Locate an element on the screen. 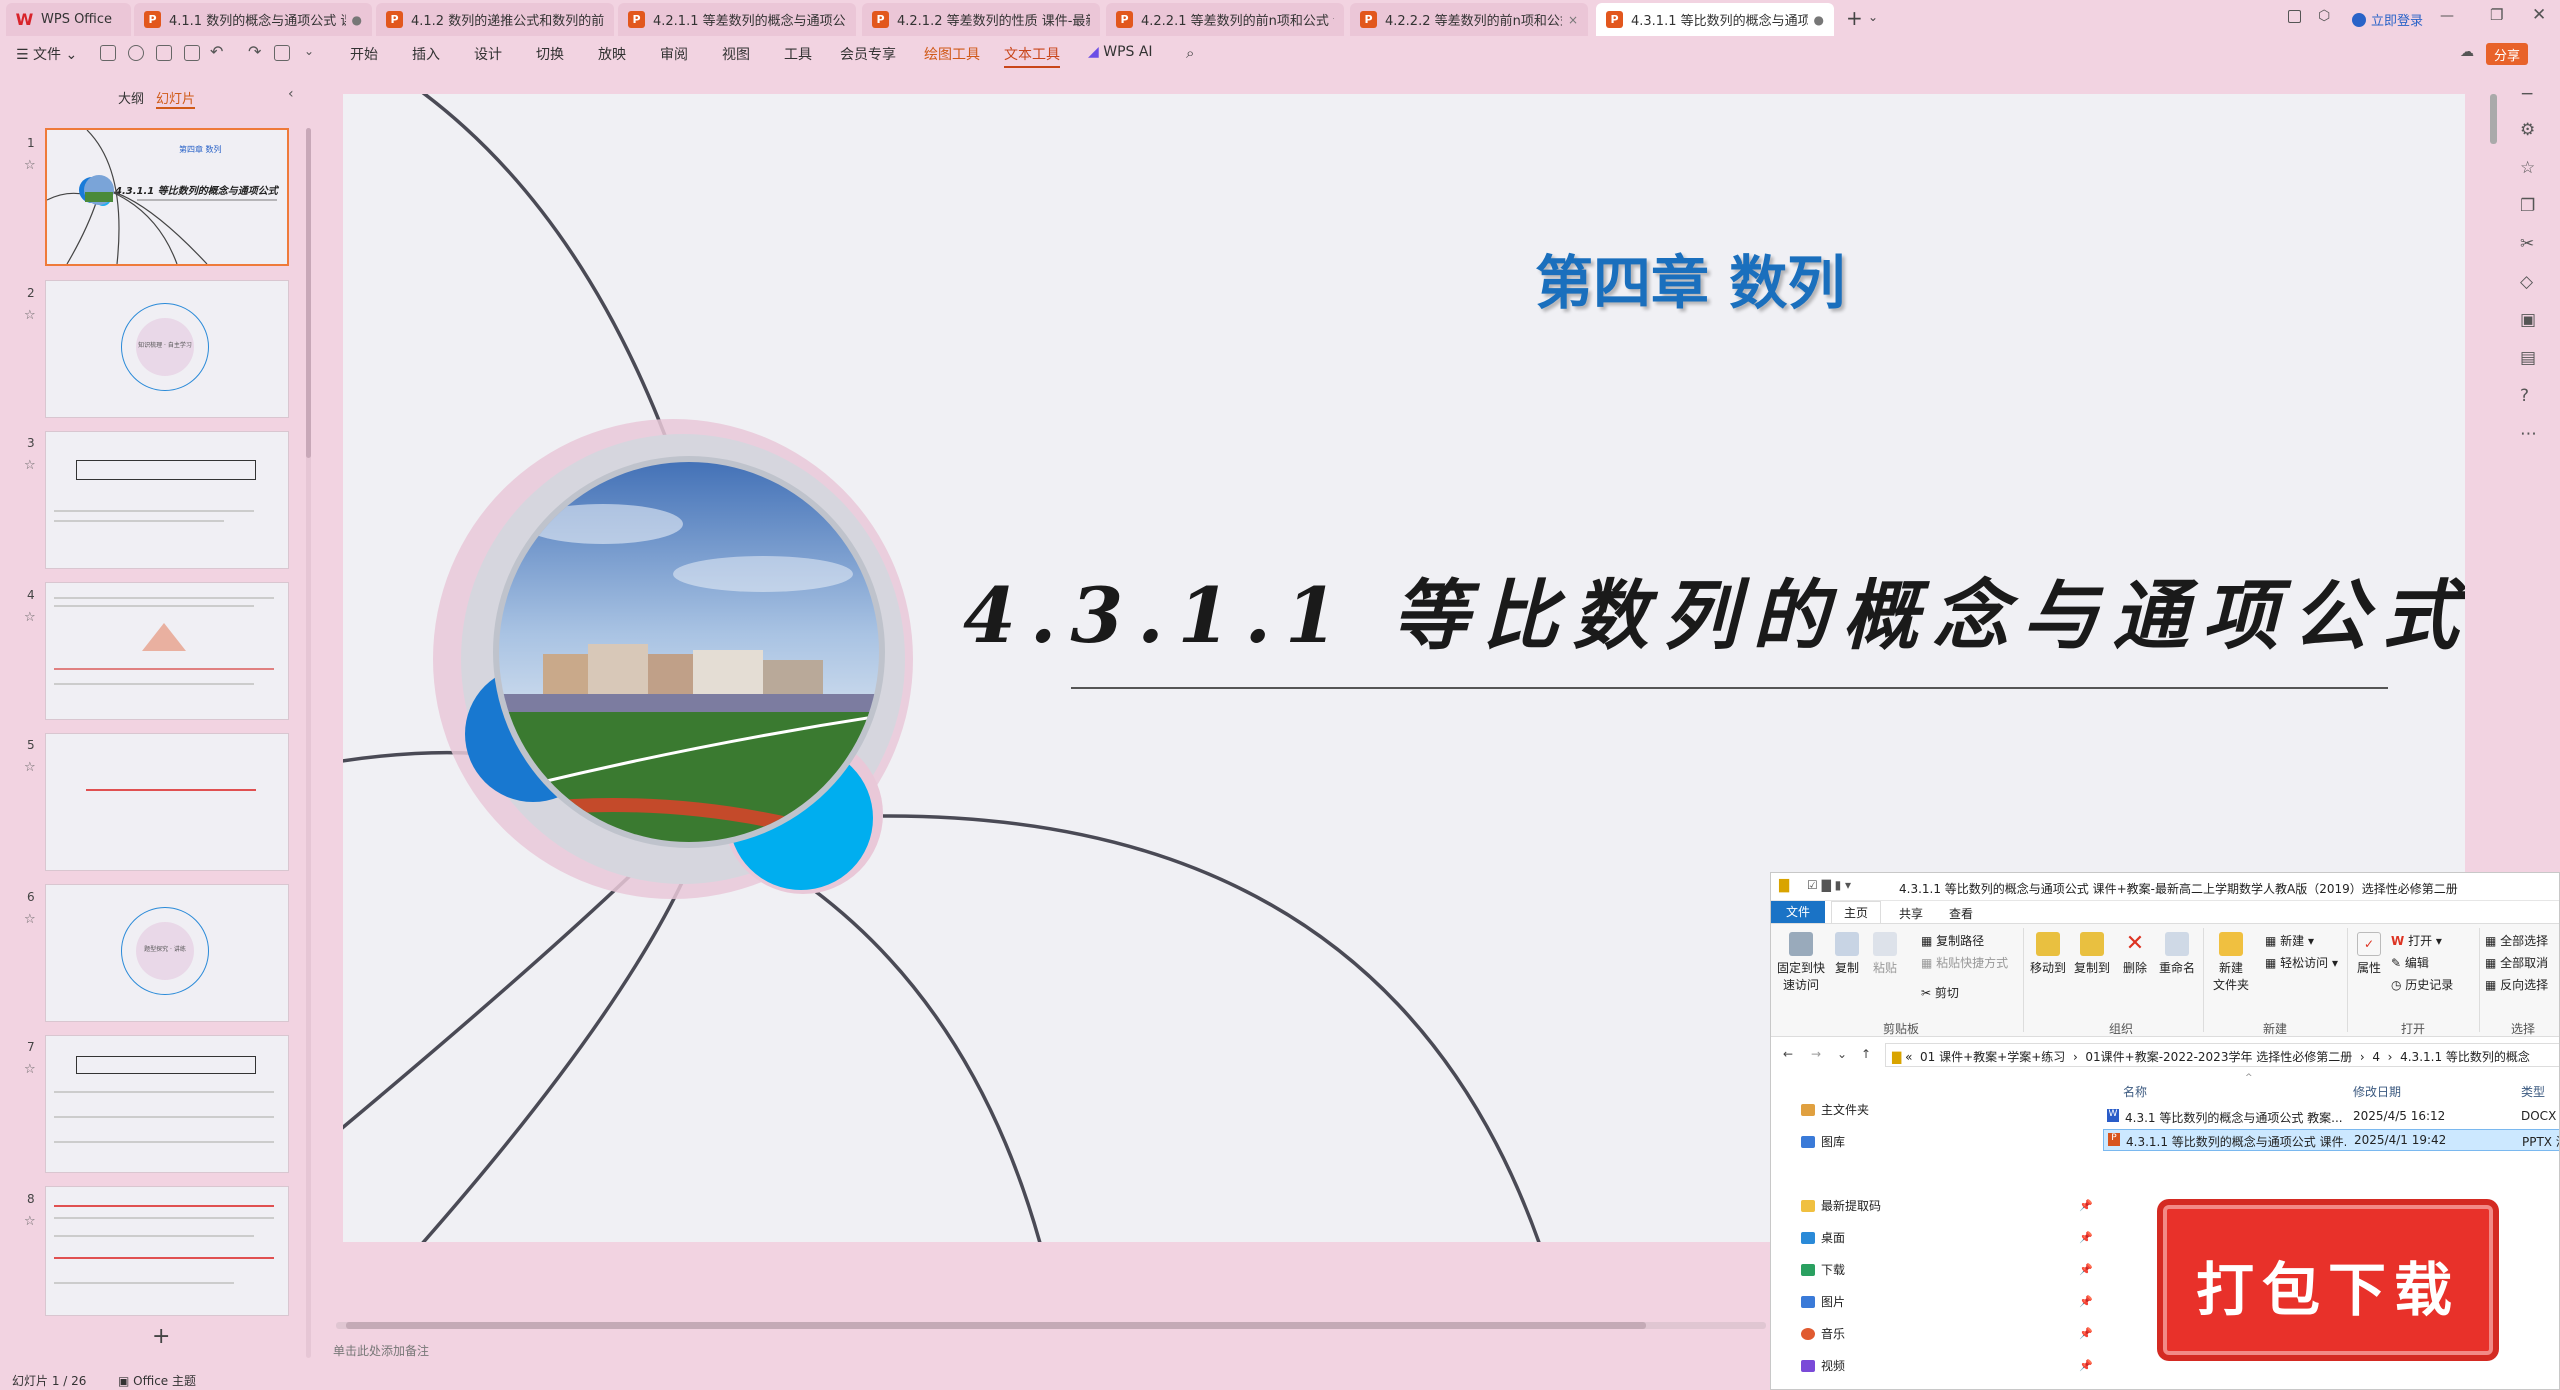 The height and width of the screenshot is (1390, 2560). chevron-down-icon: ⌄ is located at coordinates (1873, 17).